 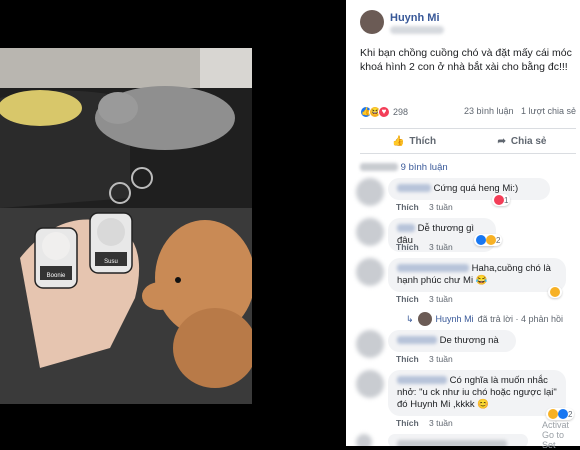 What do you see at coordinates (111, 262) in the screenshot?
I see `keychain-tag-right: Susu` at bounding box center [111, 262].